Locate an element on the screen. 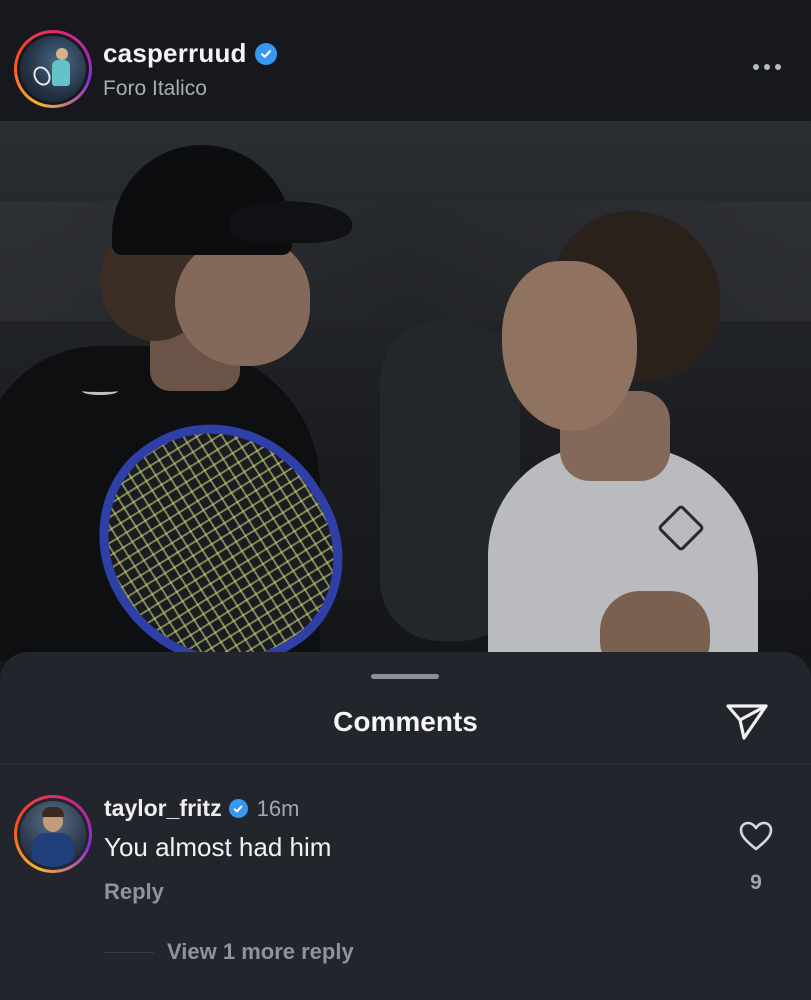  replies-divider is located at coordinates (129, 952).